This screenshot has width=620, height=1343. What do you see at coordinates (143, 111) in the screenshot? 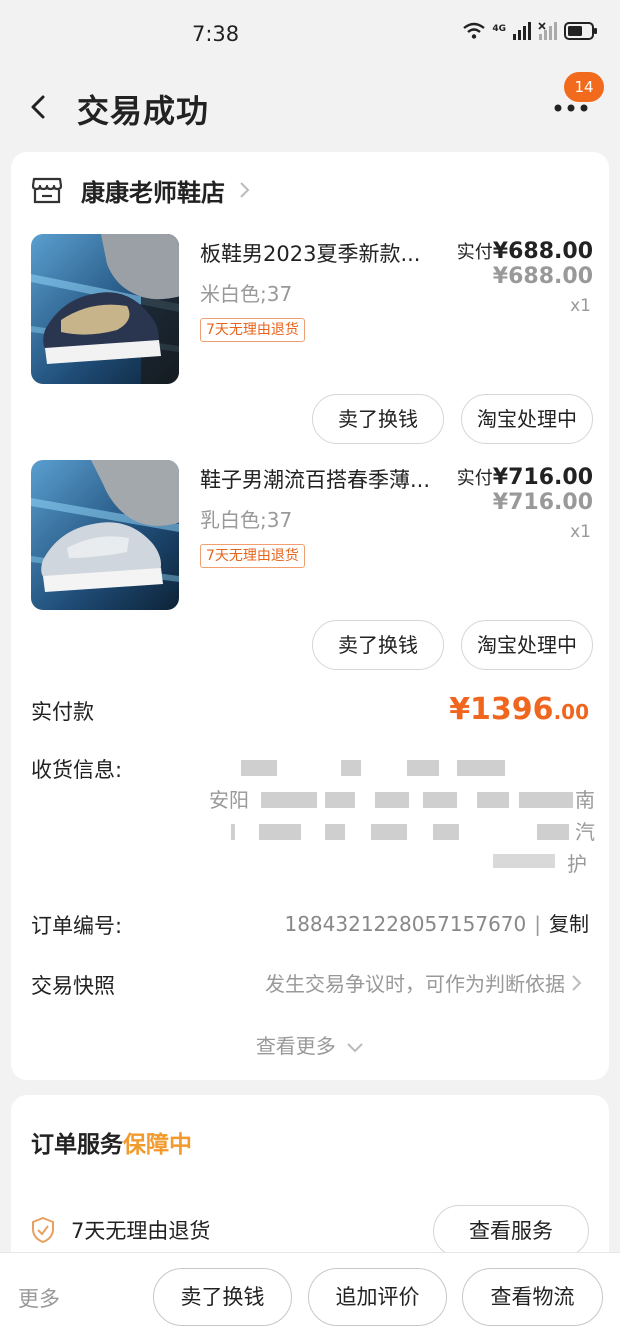
I see `page-title: 交易成功` at bounding box center [143, 111].